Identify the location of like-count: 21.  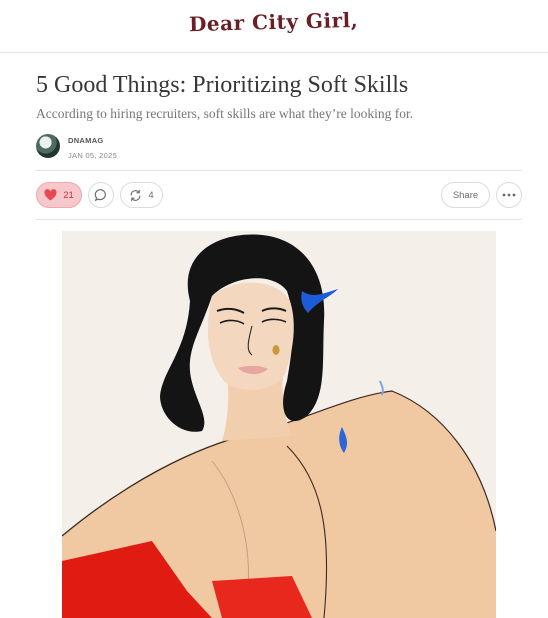
(68, 195).